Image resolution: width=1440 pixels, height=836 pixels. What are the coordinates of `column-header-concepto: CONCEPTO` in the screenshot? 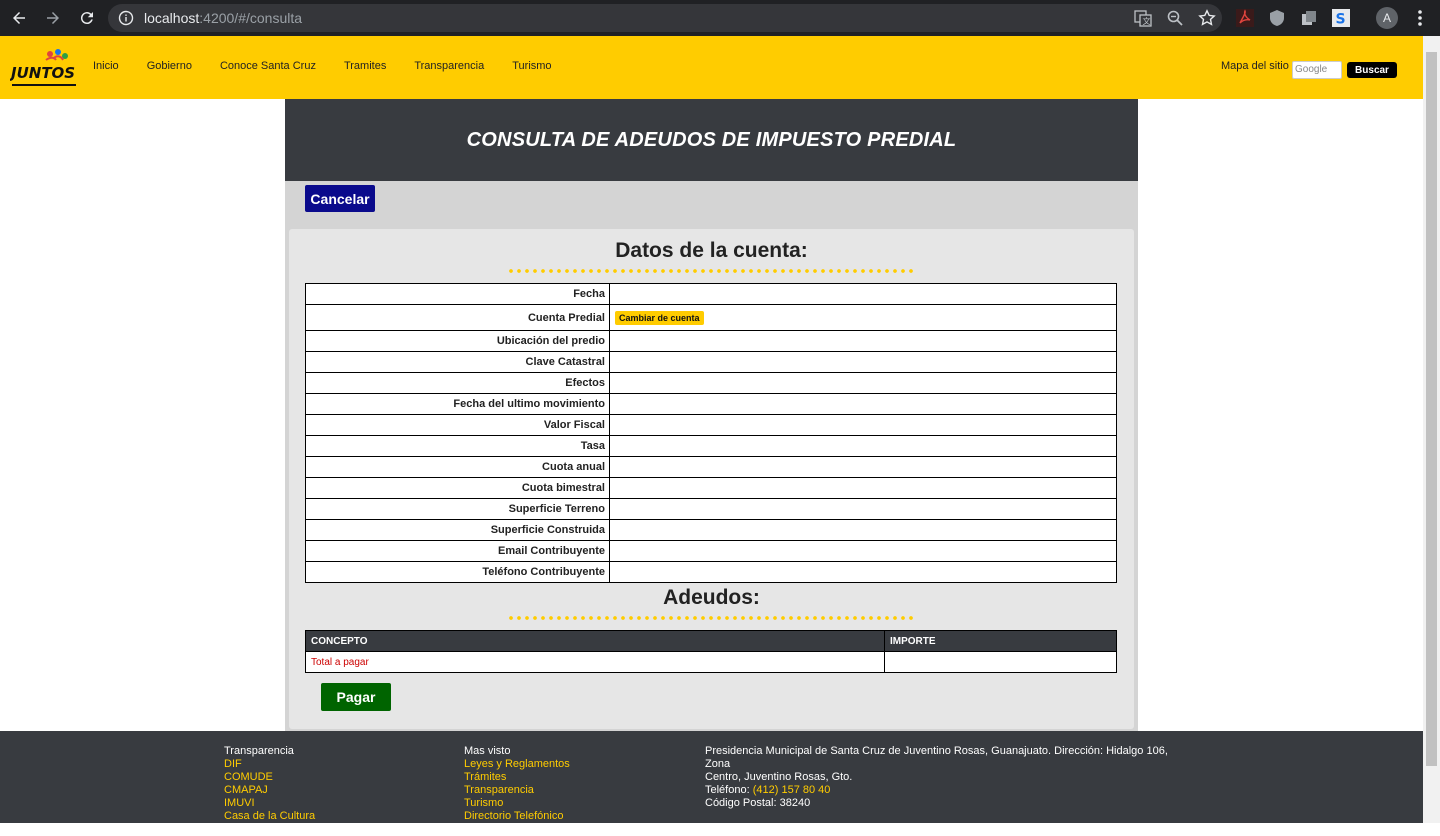 It's located at (595, 641).